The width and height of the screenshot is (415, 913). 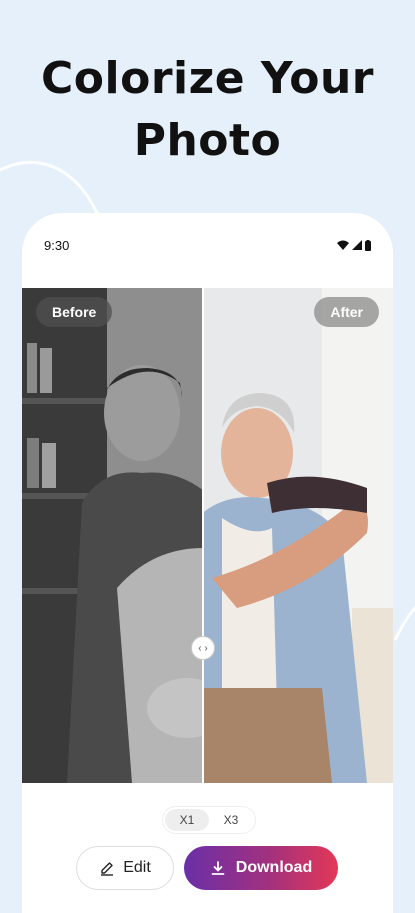 I want to click on compare-handle-icon: ‹ ›, so click(x=203, y=648).